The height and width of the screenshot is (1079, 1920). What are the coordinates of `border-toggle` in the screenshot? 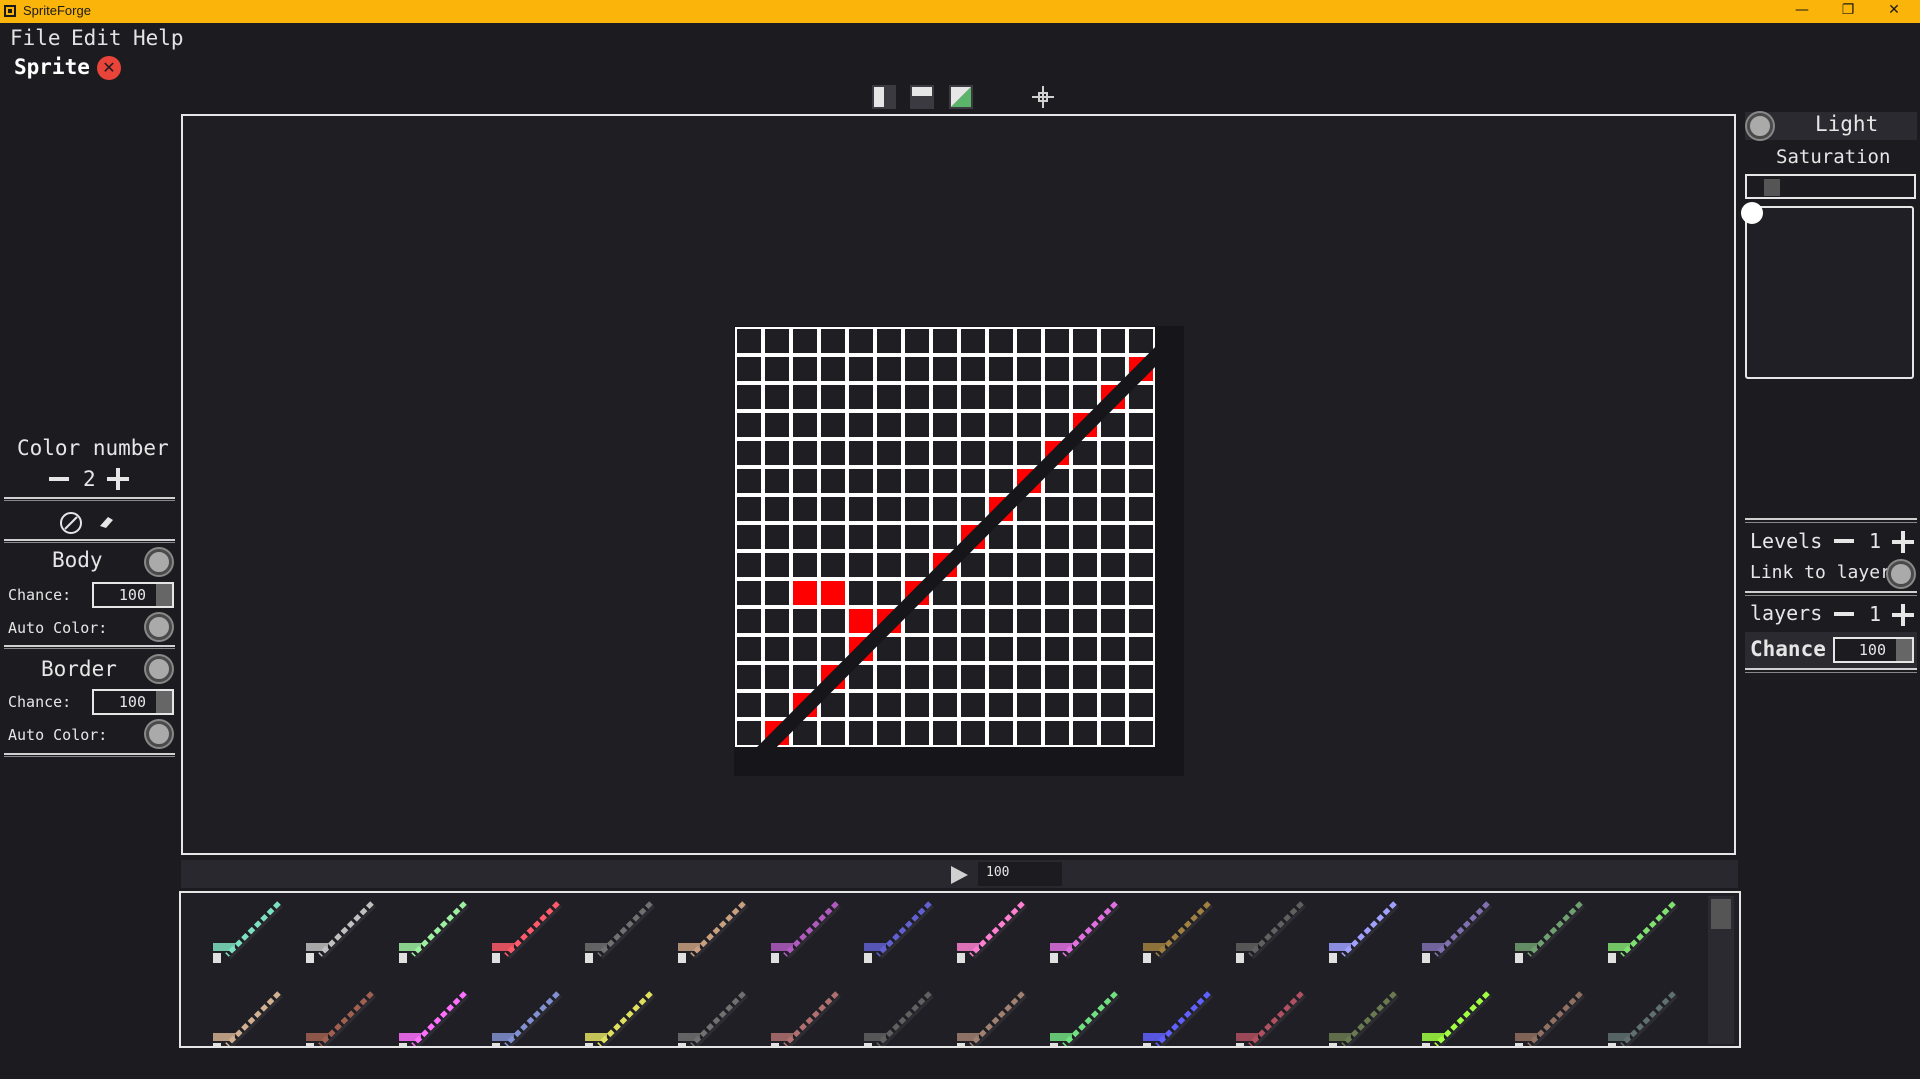 It's located at (159, 669).